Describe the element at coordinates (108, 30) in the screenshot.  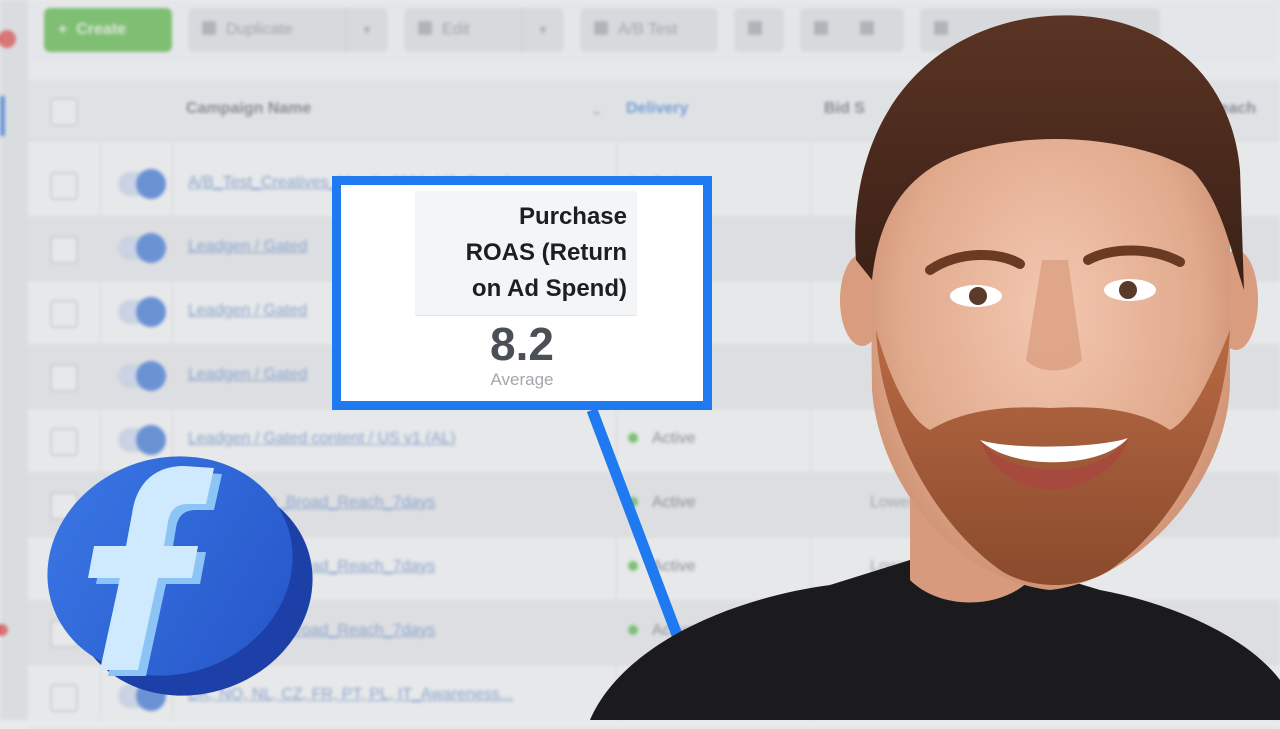
I see `create-button: + Create` at that location.